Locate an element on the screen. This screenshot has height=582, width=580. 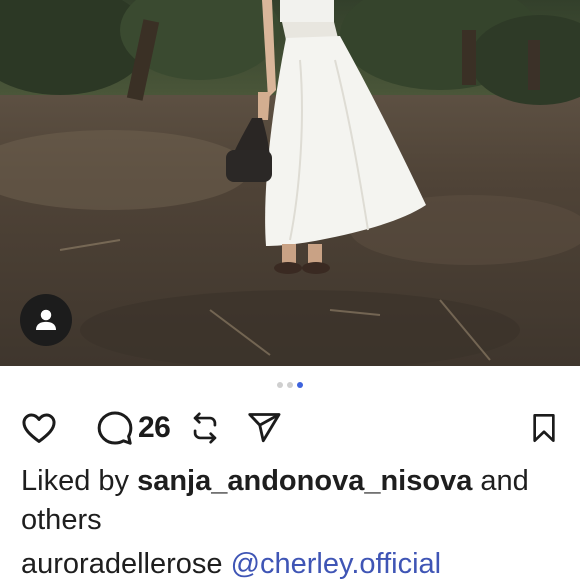
comment-button: 26 is located at coordinates (133, 428).